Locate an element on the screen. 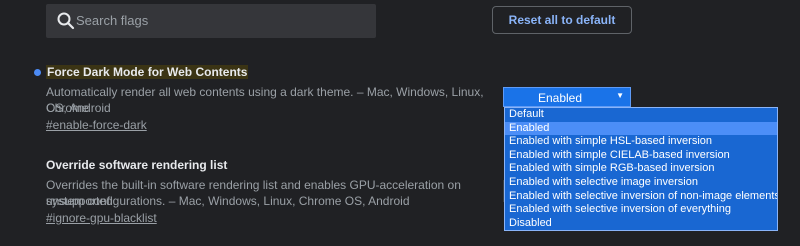 This screenshot has height=246, width=800. reset-all-button: Reset all to default is located at coordinates (562, 20).